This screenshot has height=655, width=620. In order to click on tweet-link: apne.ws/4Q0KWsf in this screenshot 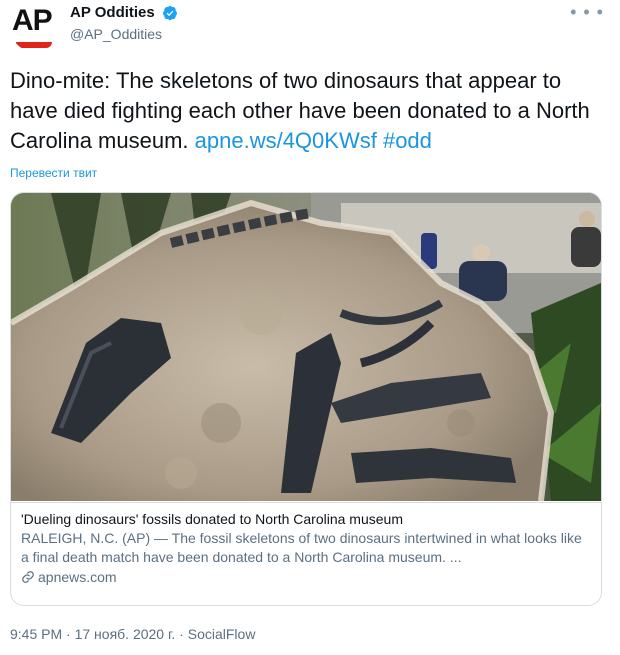, I will do `click(286, 140)`.